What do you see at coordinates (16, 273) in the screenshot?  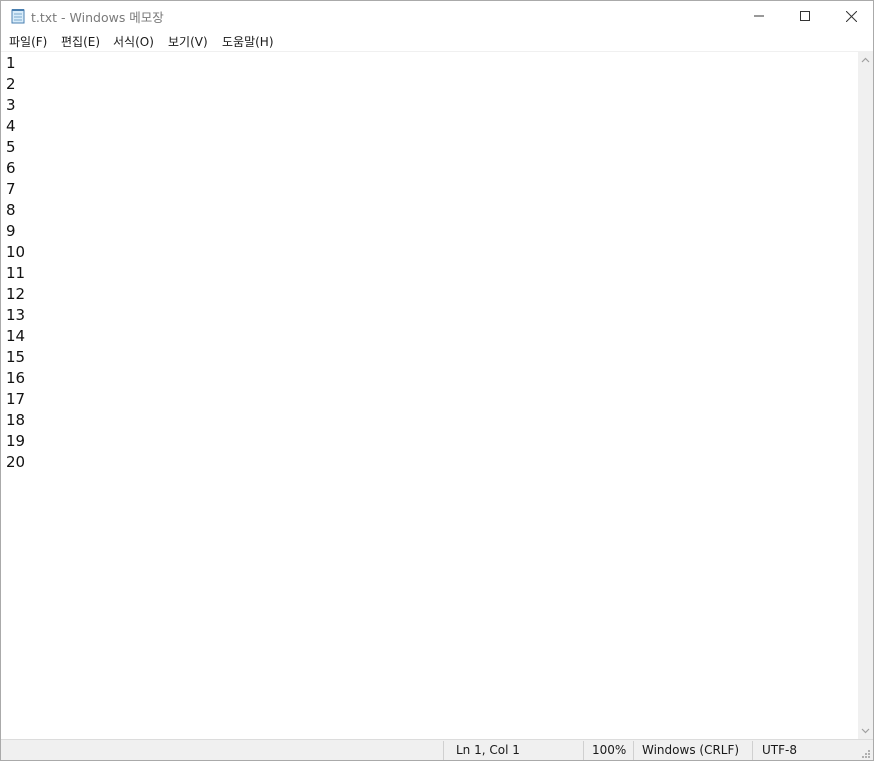 I see `text-line: 11` at bounding box center [16, 273].